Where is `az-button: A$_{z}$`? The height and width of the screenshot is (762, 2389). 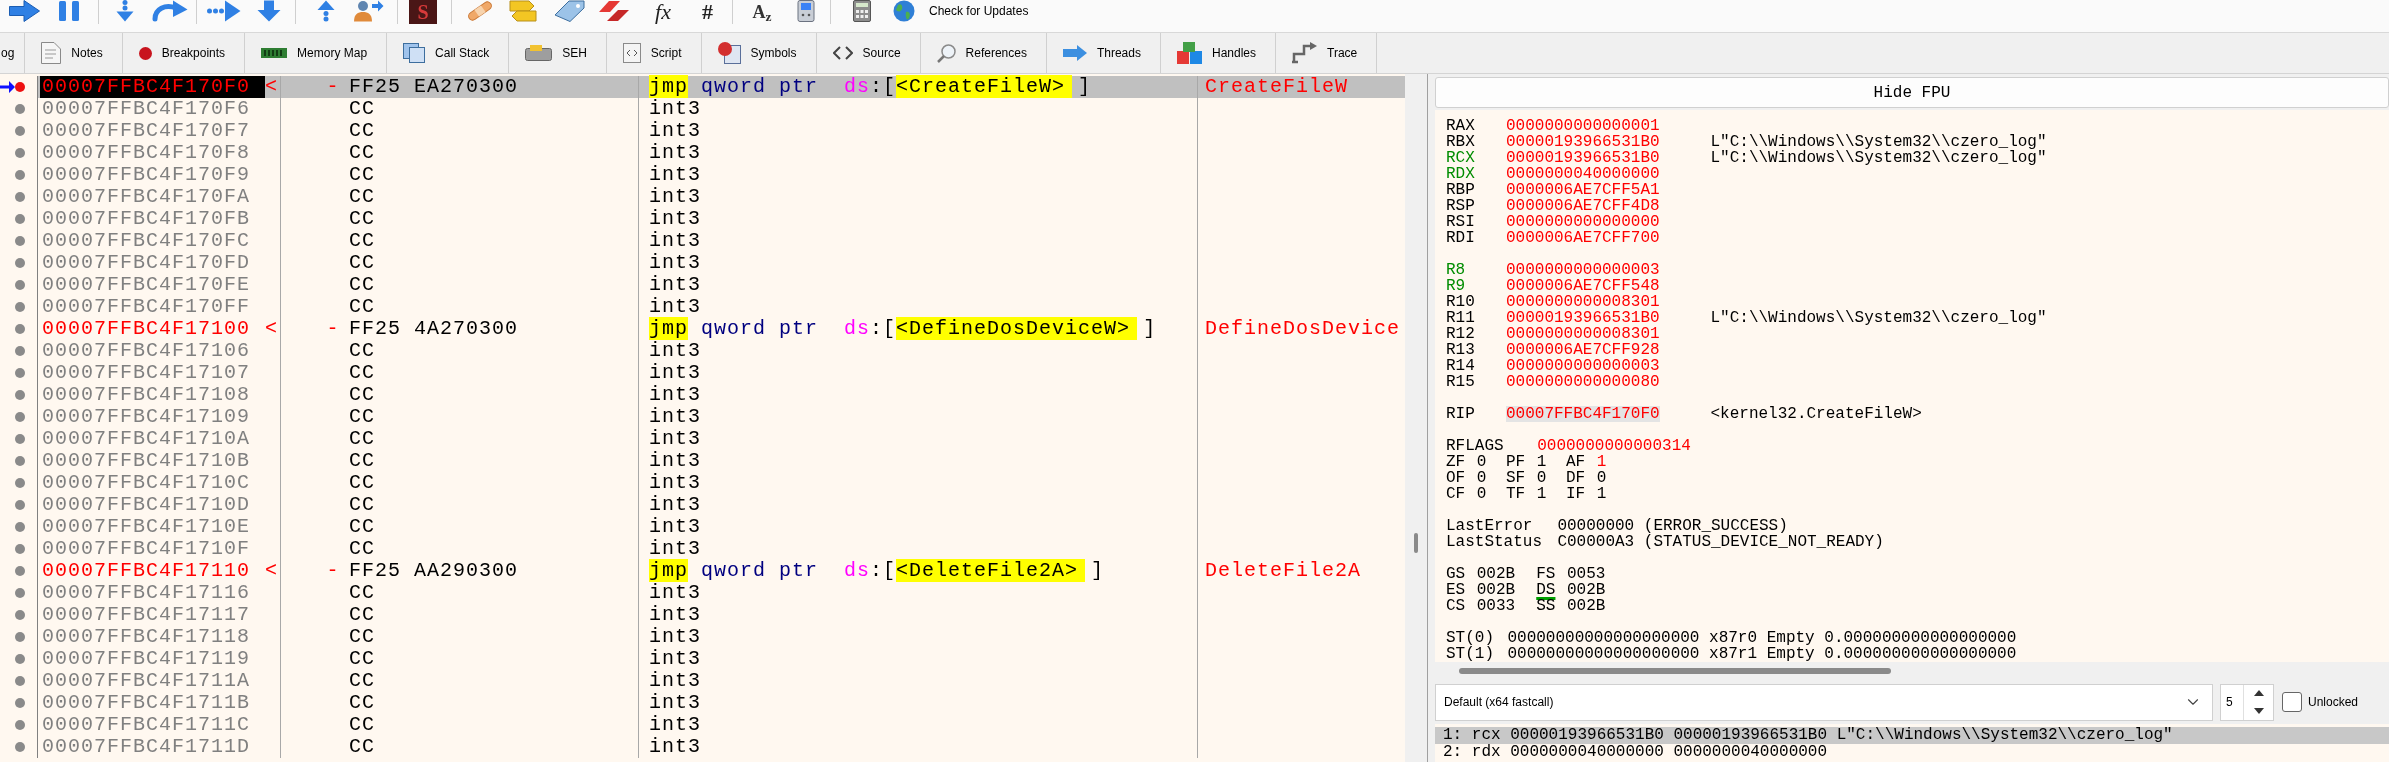 az-button: A$_{z}$ is located at coordinates (762, 12).